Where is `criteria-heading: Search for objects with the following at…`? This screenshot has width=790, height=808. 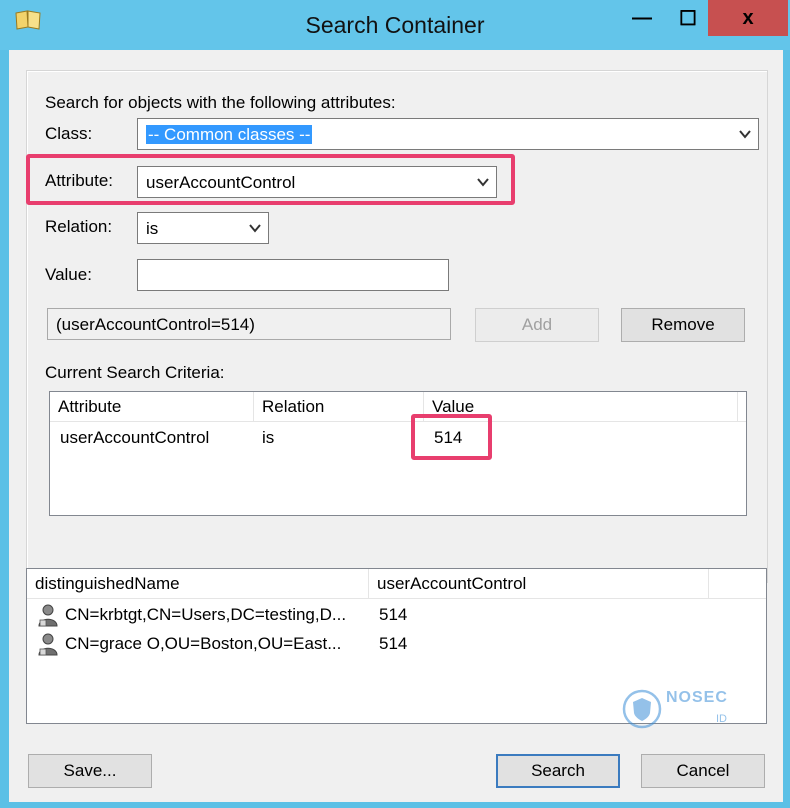
criteria-heading: Search for objects with the following at… is located at coordinates (220, 102).